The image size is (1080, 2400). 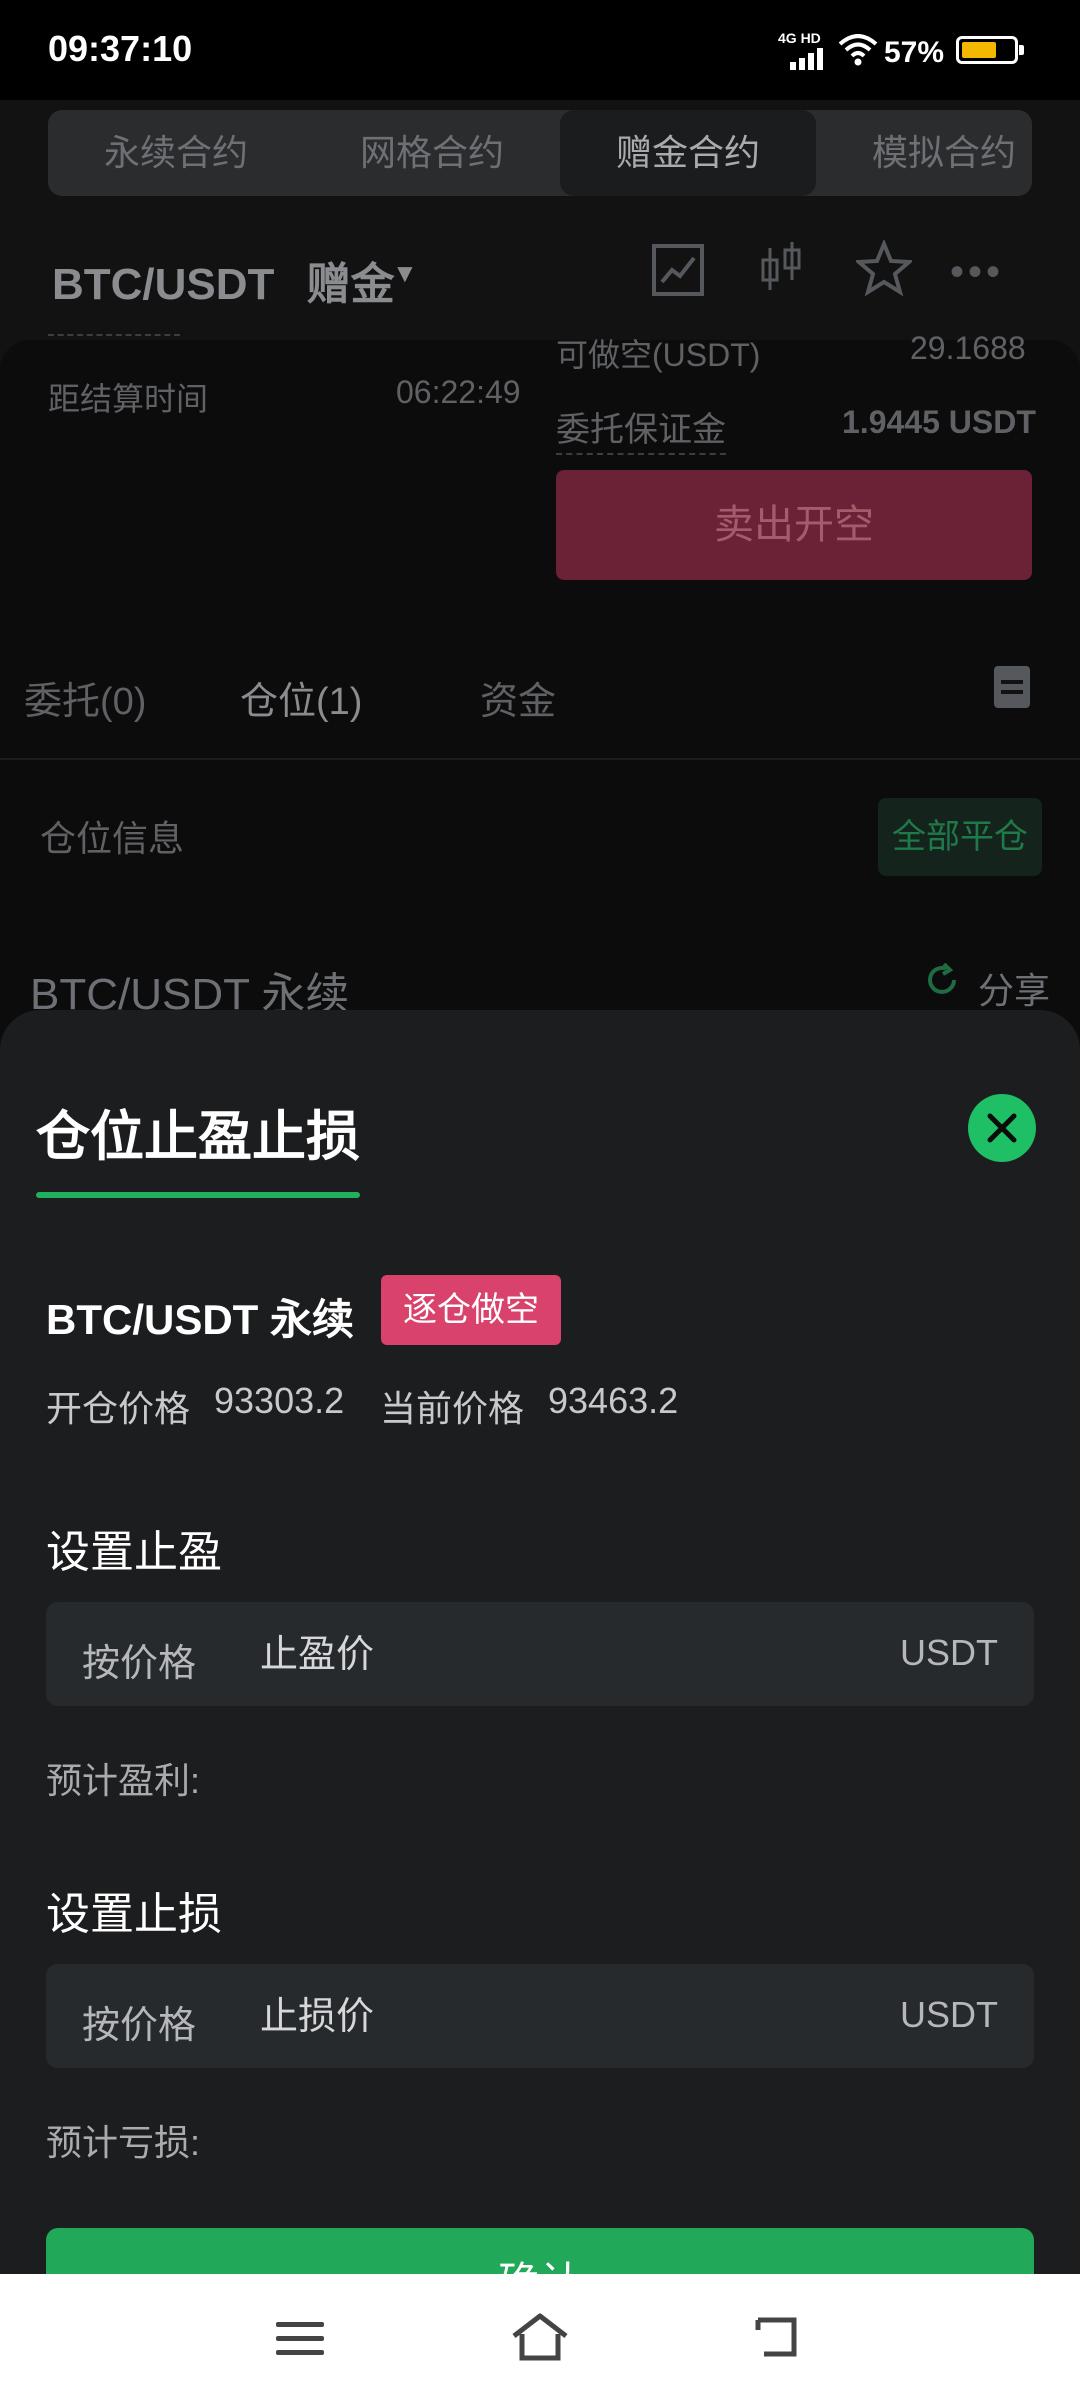 I want to click on title-underline, so click(x=198, y=1195).